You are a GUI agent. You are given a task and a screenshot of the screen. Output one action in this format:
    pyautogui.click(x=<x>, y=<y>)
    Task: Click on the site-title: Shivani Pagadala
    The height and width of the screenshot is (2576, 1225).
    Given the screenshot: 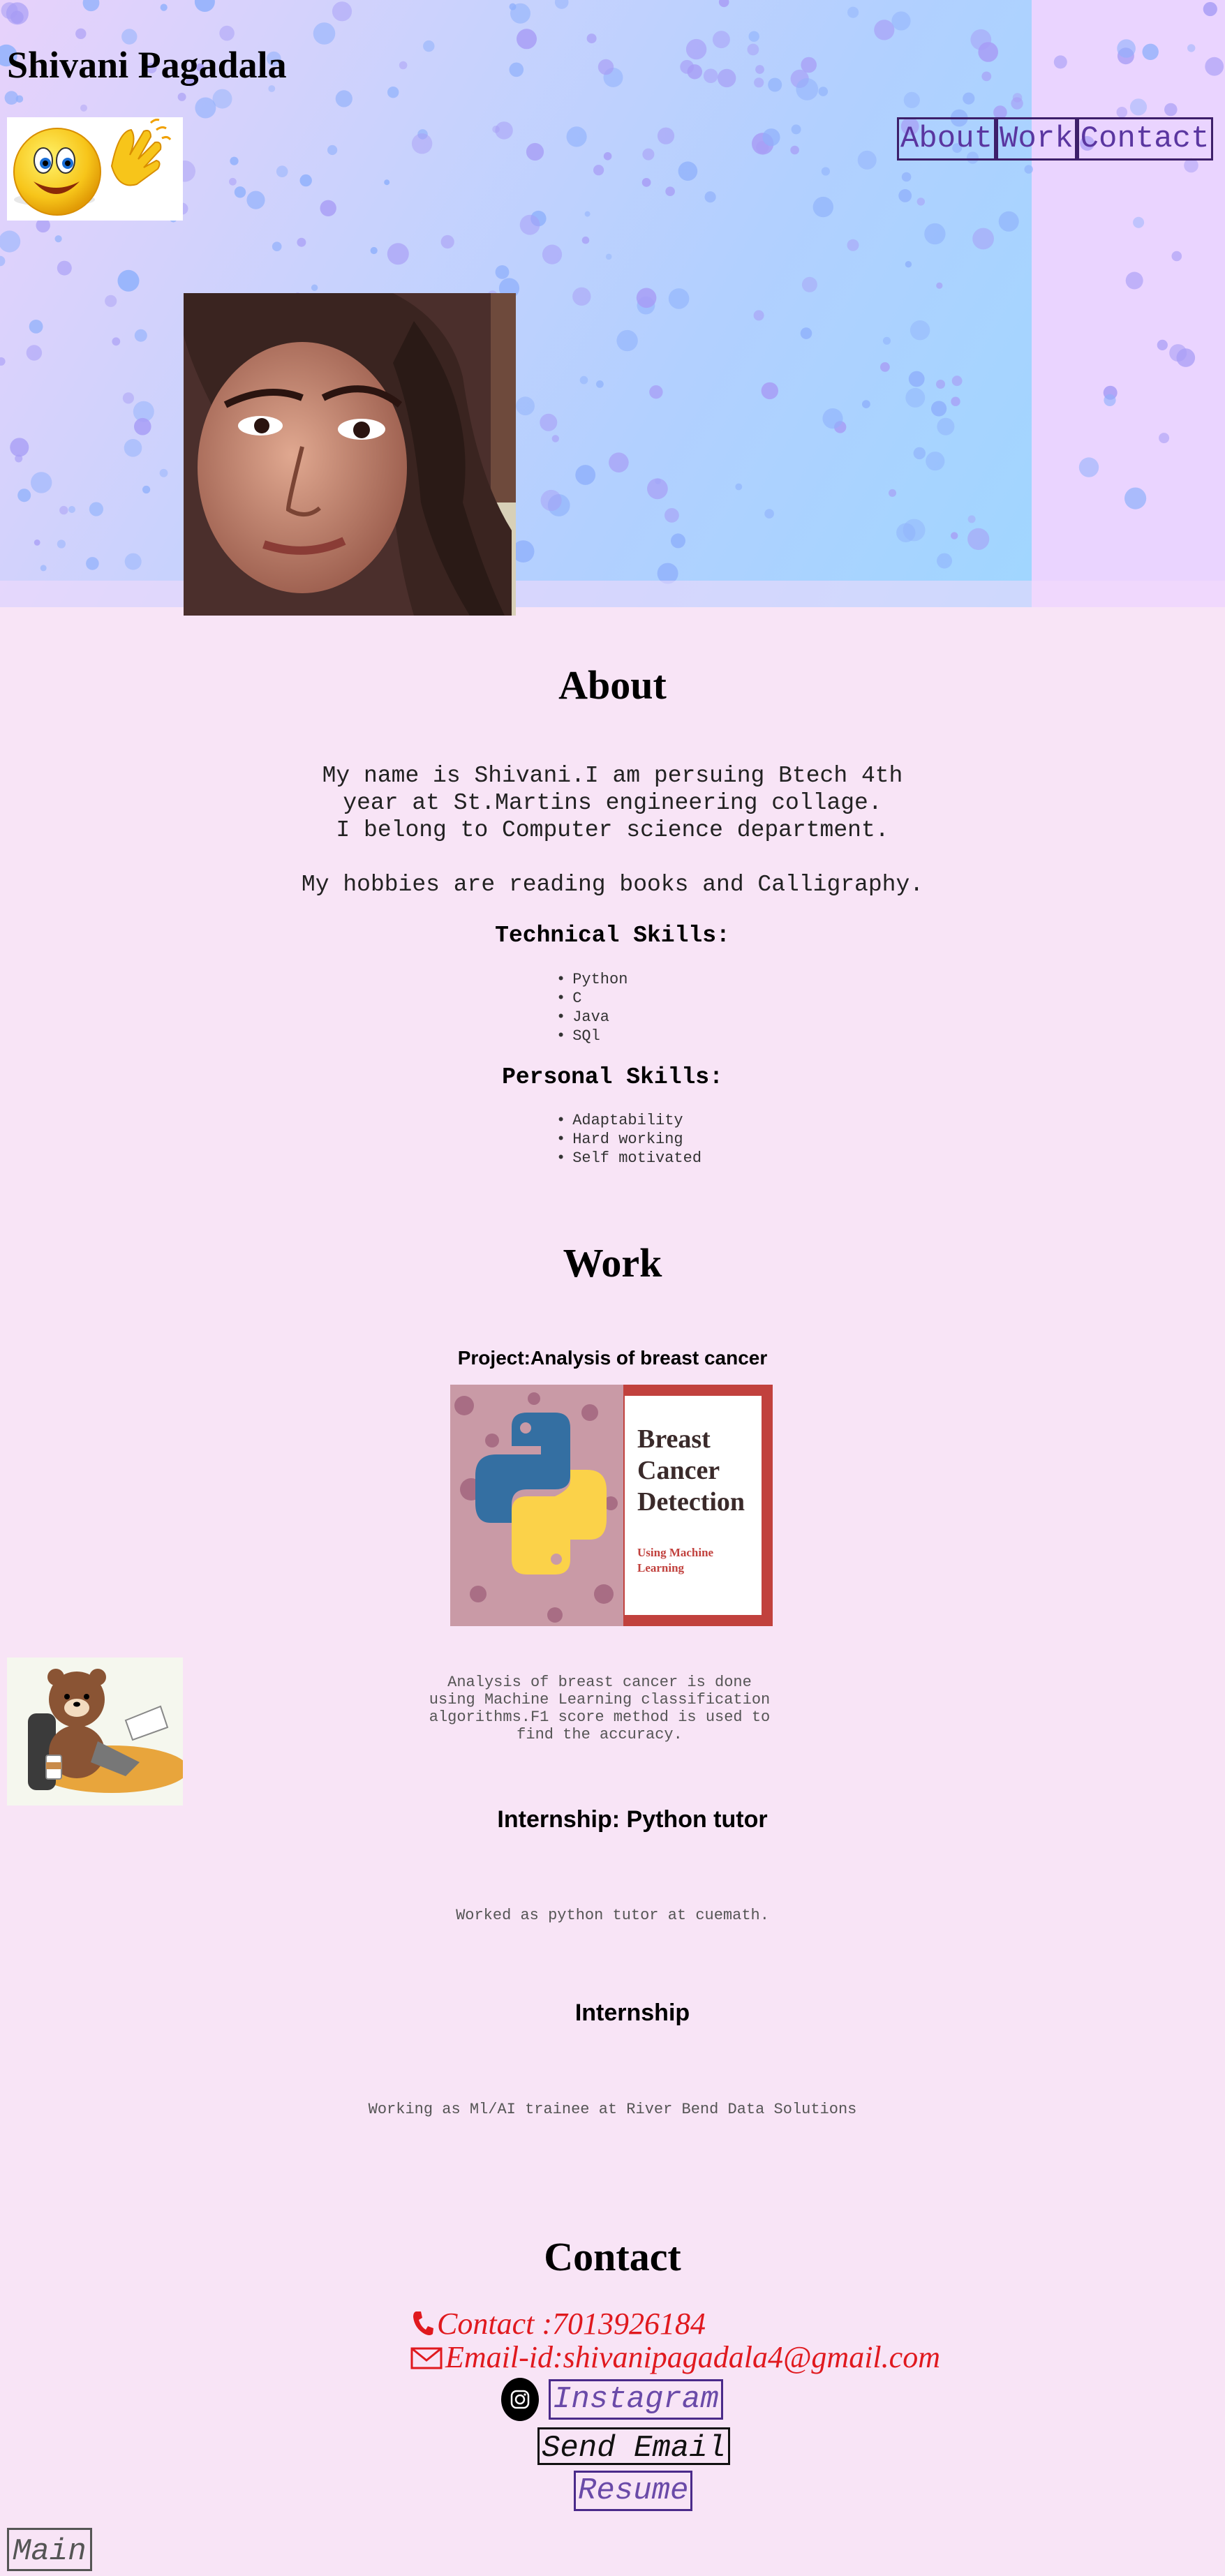 What is the action you would take?
    pyautogui.click(x=147, y=65)
    